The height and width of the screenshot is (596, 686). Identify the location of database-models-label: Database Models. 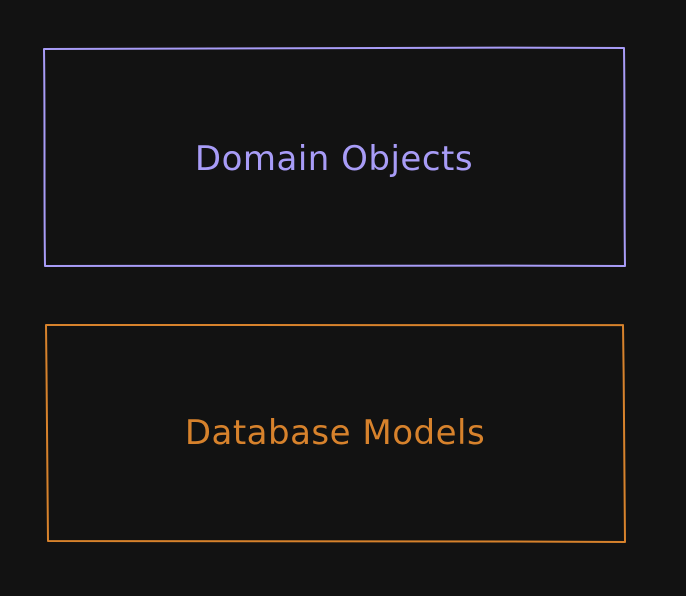
(335, 433).